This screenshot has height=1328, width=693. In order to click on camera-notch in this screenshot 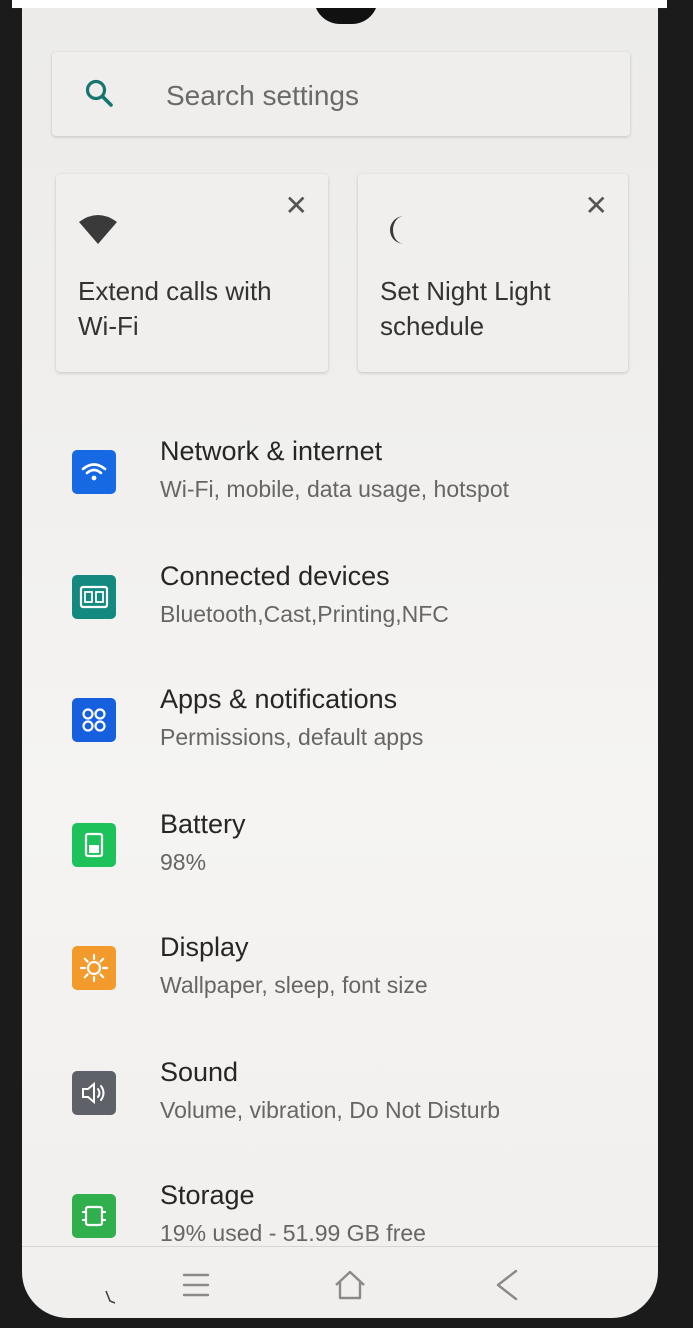, I will do `click(346, 16)`.